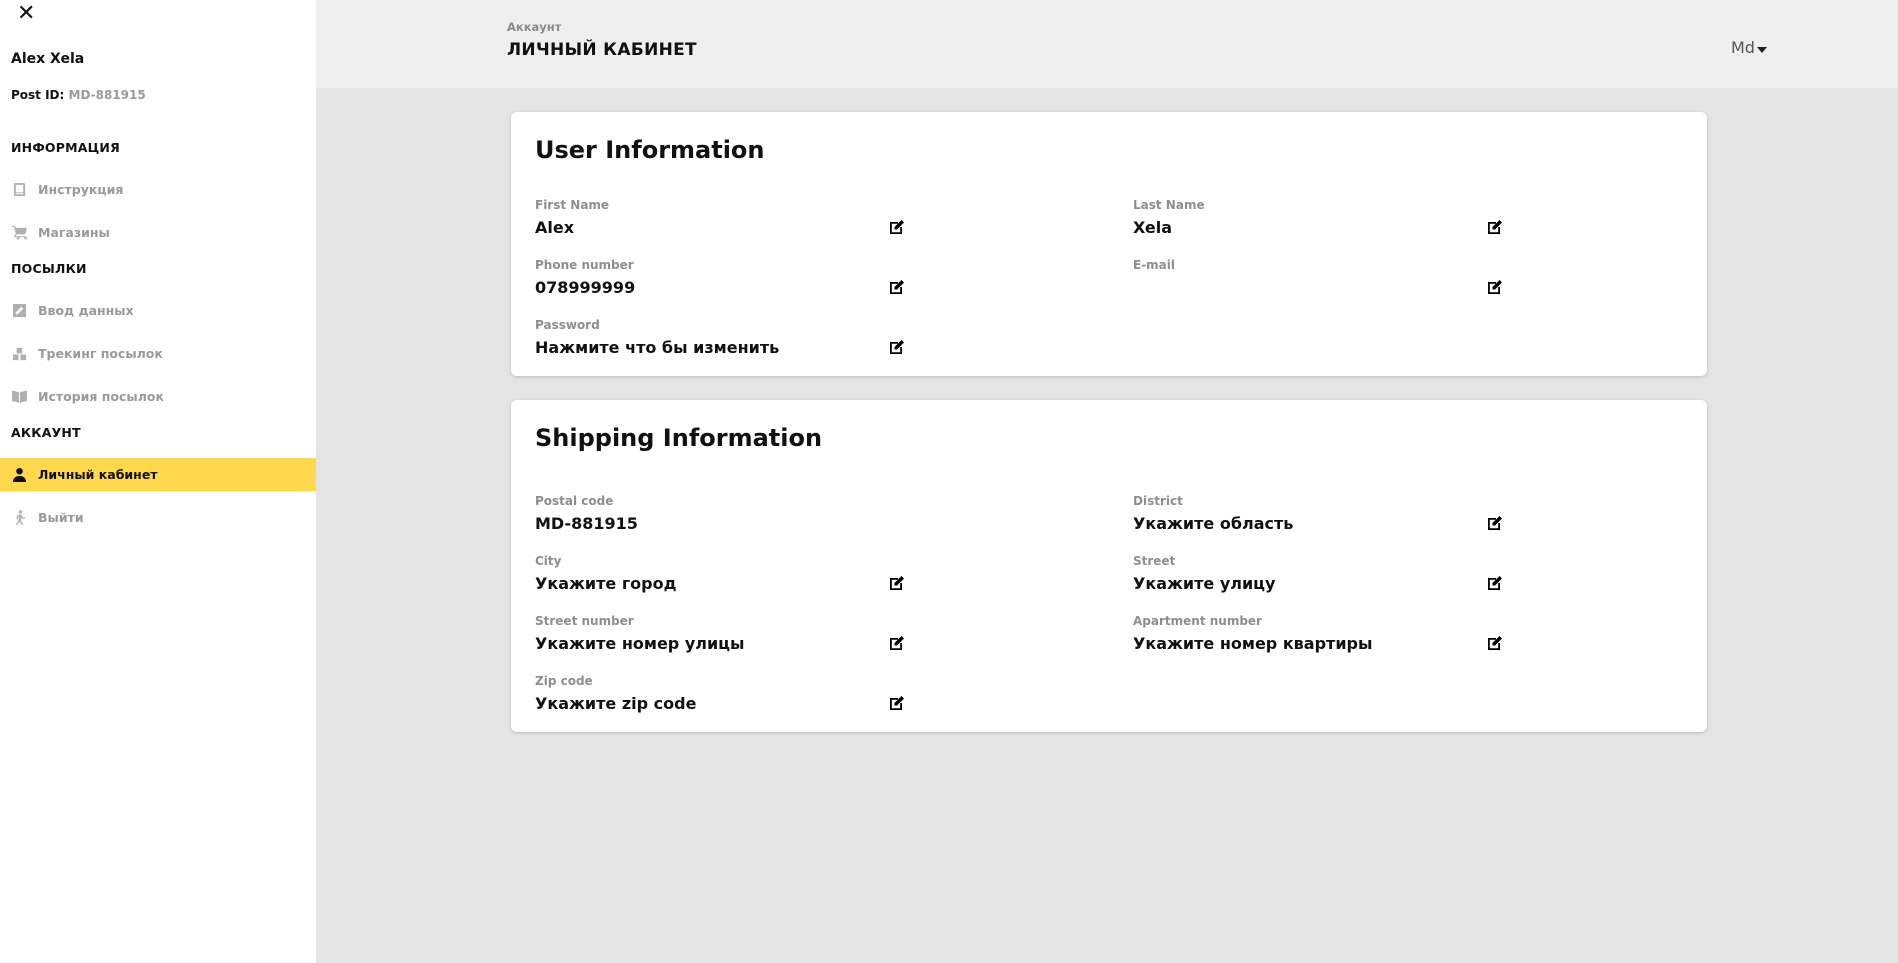 The height and width of the screenshot is (963, 1898). What do you see at coordinates (555, 227) in the screenshot?
I see `field-value: Alex` at bounding box center [555, 227].